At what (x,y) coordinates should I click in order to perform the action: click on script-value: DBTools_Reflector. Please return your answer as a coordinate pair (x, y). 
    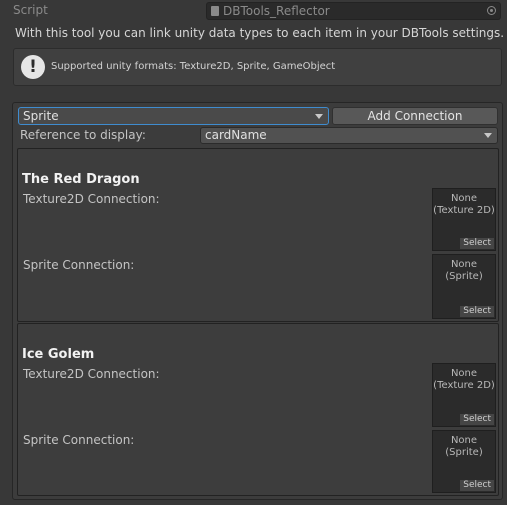
    Looking at the image, I should click on (276, 11).